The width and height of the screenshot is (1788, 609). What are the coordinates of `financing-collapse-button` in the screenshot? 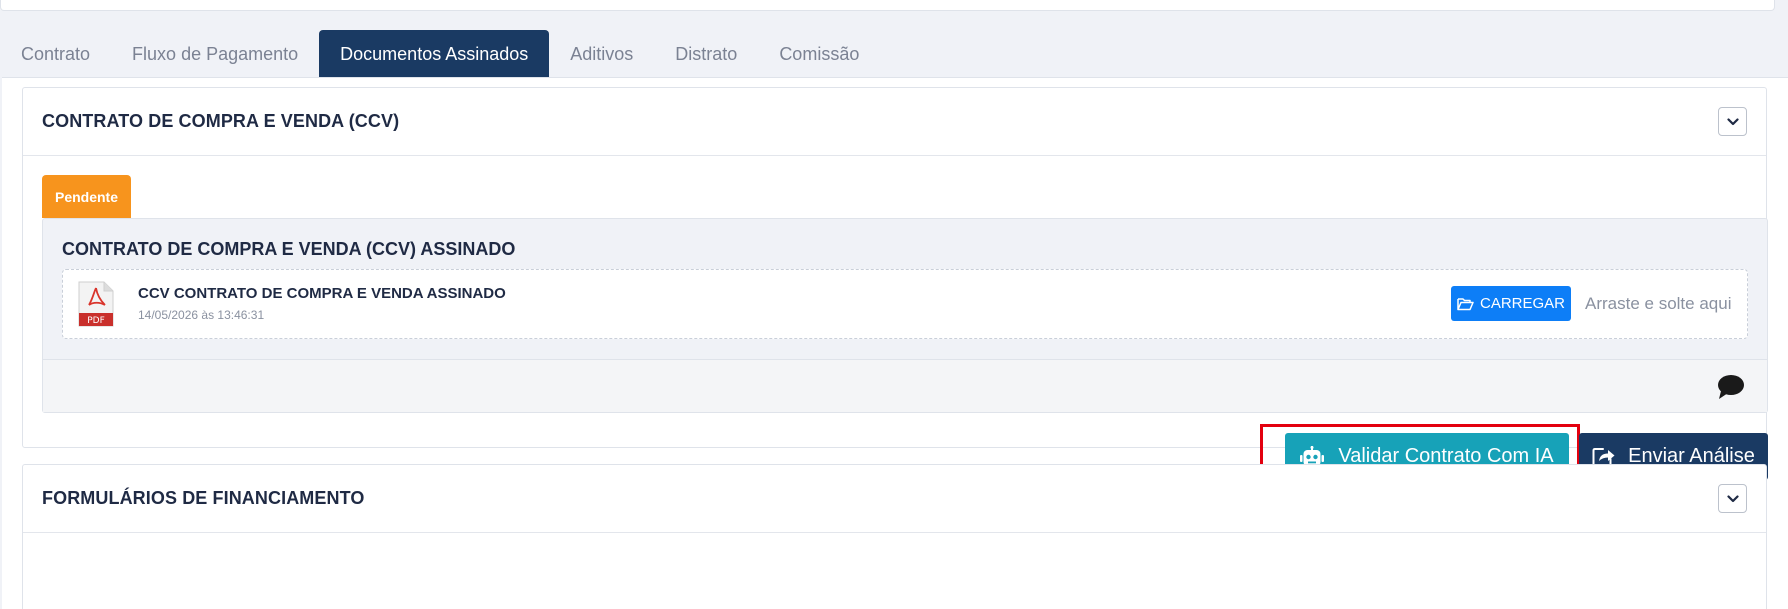 It's located at (1732, 498).